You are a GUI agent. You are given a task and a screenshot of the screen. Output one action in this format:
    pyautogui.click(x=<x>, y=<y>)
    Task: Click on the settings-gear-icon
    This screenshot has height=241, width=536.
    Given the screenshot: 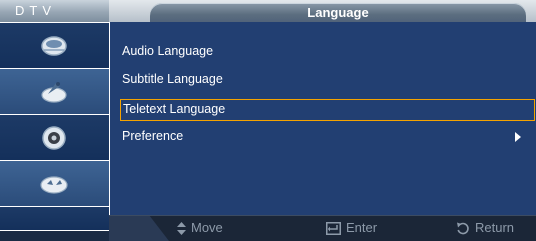 What is the action you would take?
    pyautogui.click(x=54, y=138)
    